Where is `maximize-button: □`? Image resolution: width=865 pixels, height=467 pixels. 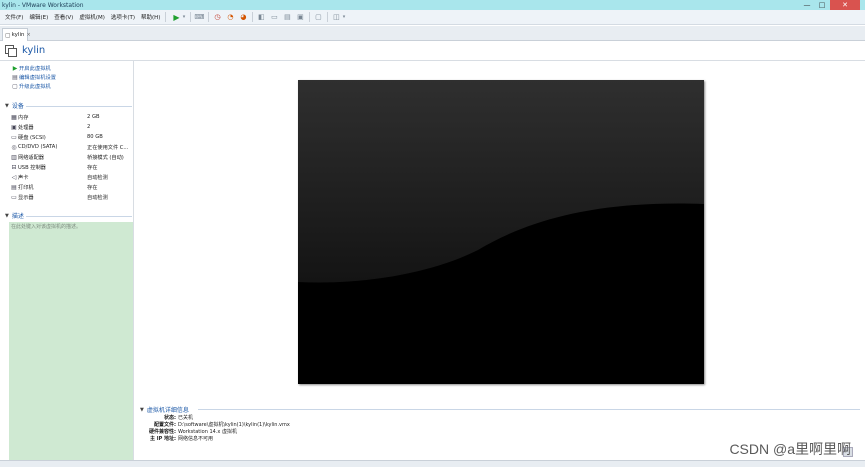 maximize-button: □ is located at coordinates (822, 5).